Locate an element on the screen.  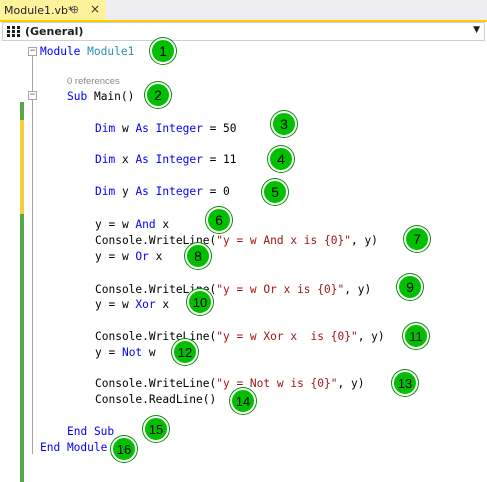
code-line-4: Dim x As Integer = 11 is located at coordinates (166, 159).